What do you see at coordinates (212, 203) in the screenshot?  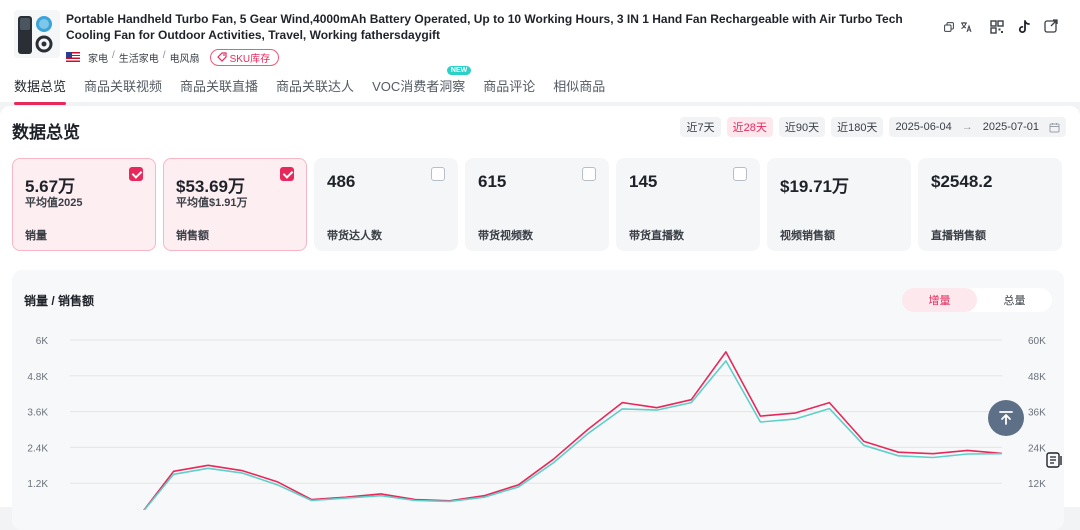 I see `metric-sub: 平均值$1.91万` at bounding box center [212, 203].